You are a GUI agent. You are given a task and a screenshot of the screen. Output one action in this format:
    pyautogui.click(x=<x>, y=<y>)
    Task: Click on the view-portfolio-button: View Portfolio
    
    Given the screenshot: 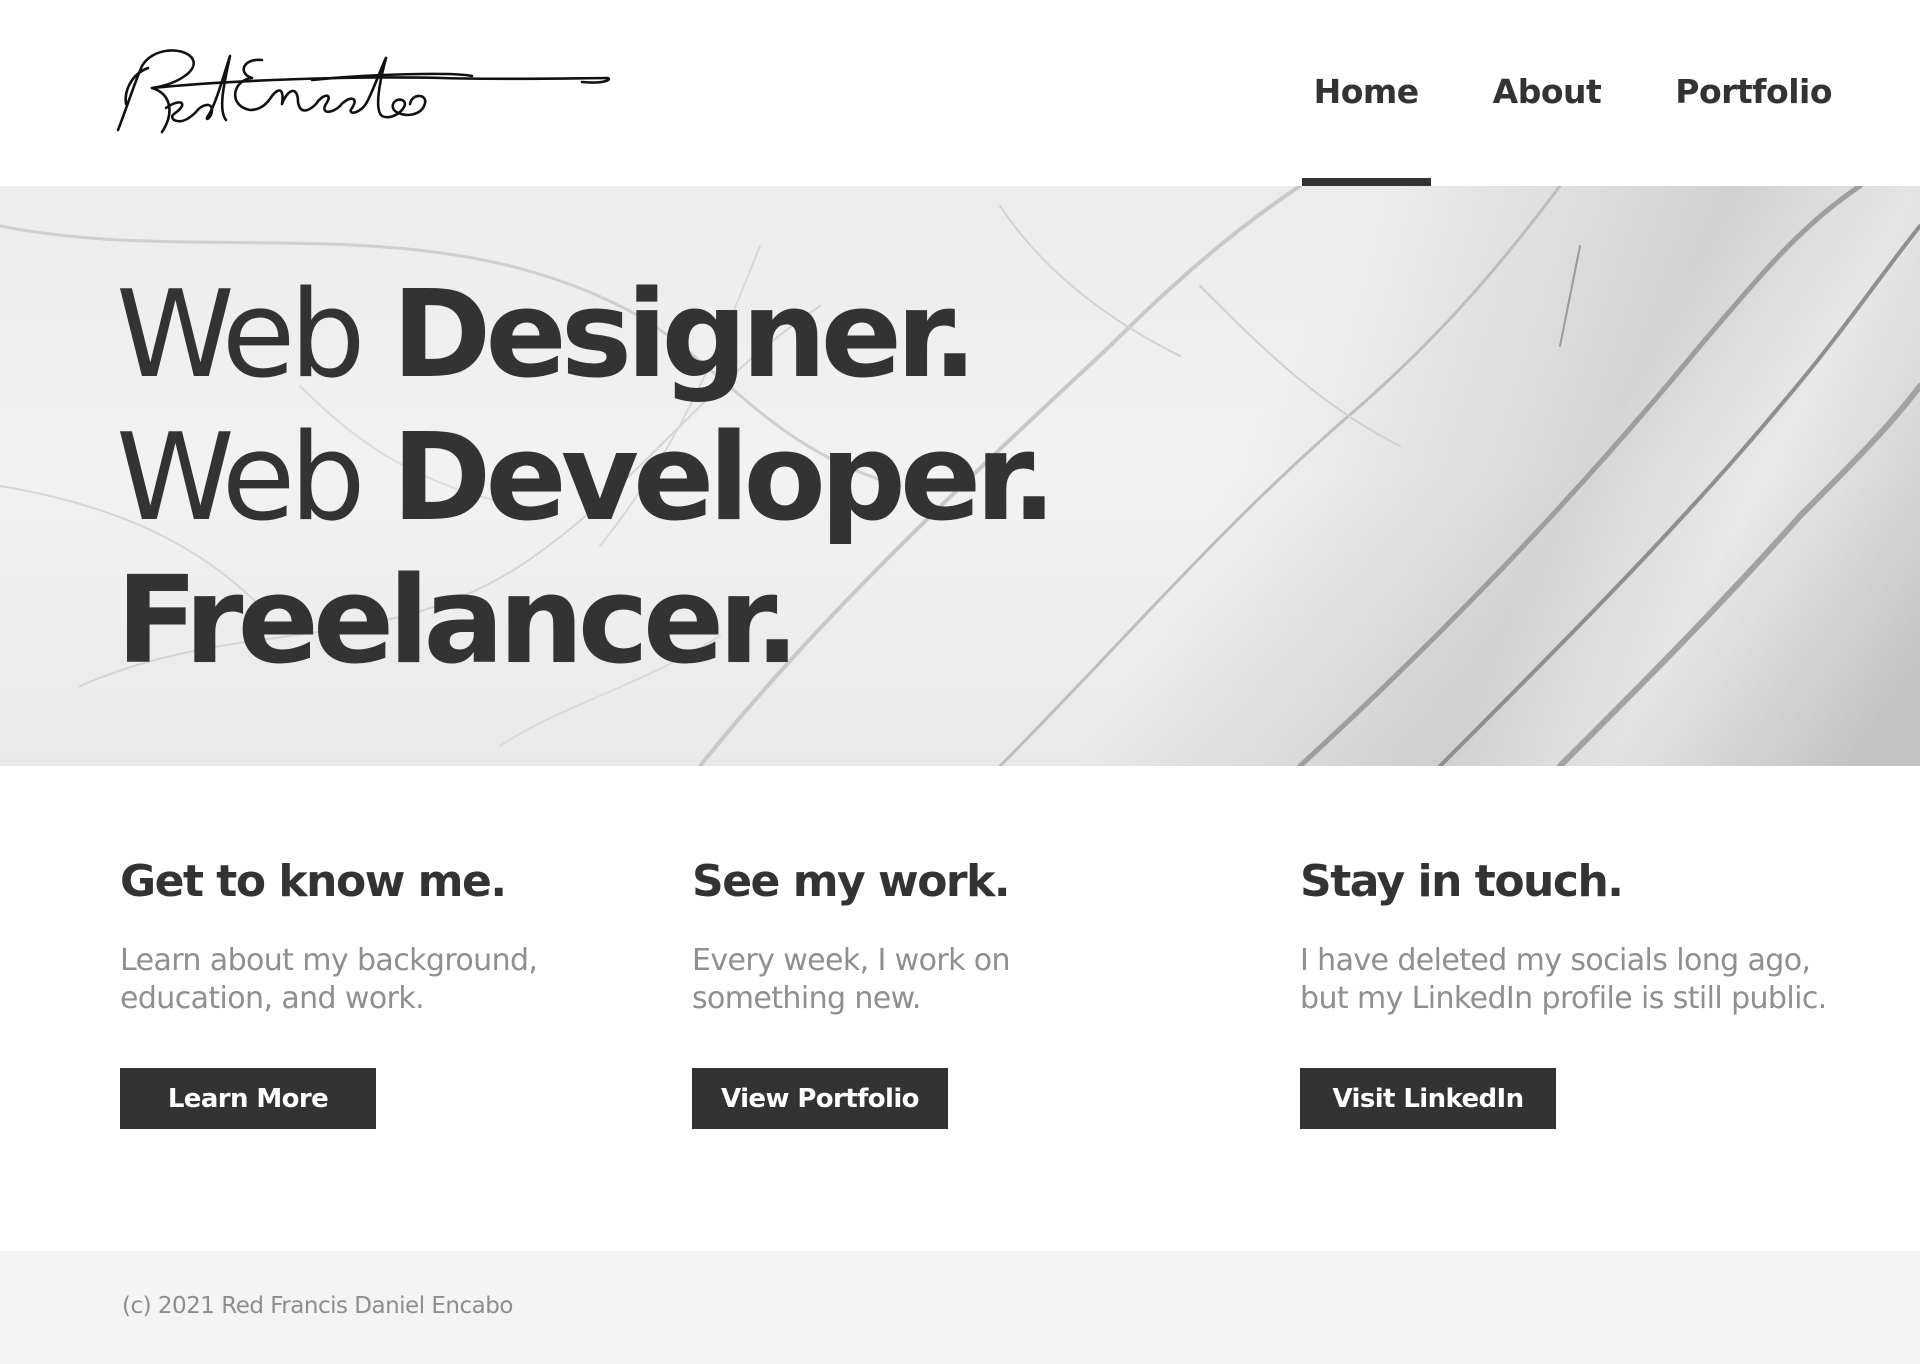 What is the action you would take?
    pyautogui.click(x=820, y=1098)
    